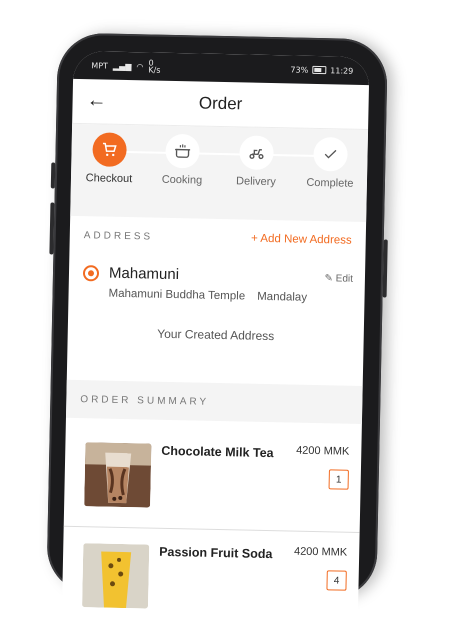  What do you see at coordinates (182, 180) in the screenshot?
I see `step-label: Cooking` at bounding box center [182, 180].